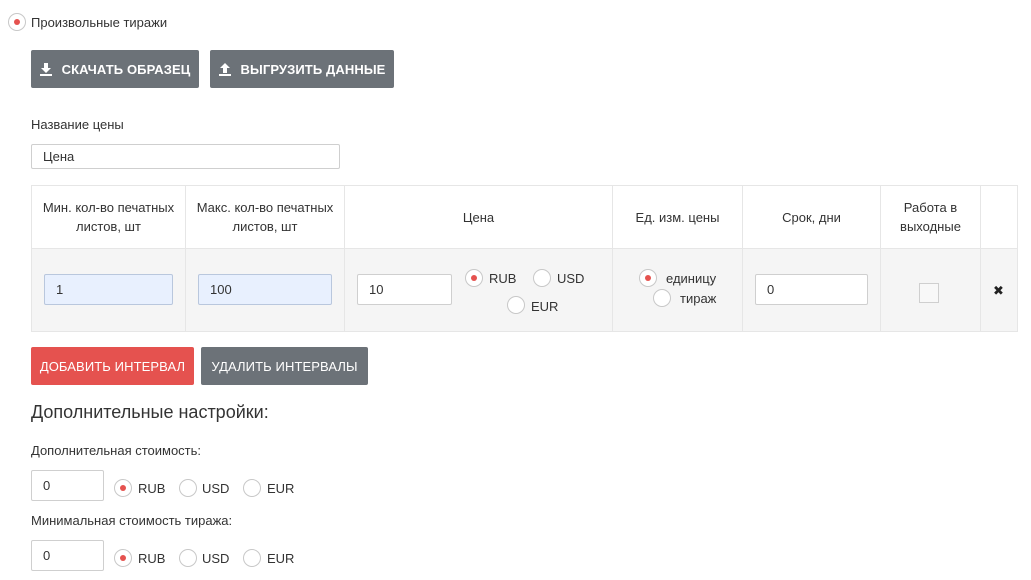 The image size is (1031, 580). I want to click on upload-icon, so click(224, 69).